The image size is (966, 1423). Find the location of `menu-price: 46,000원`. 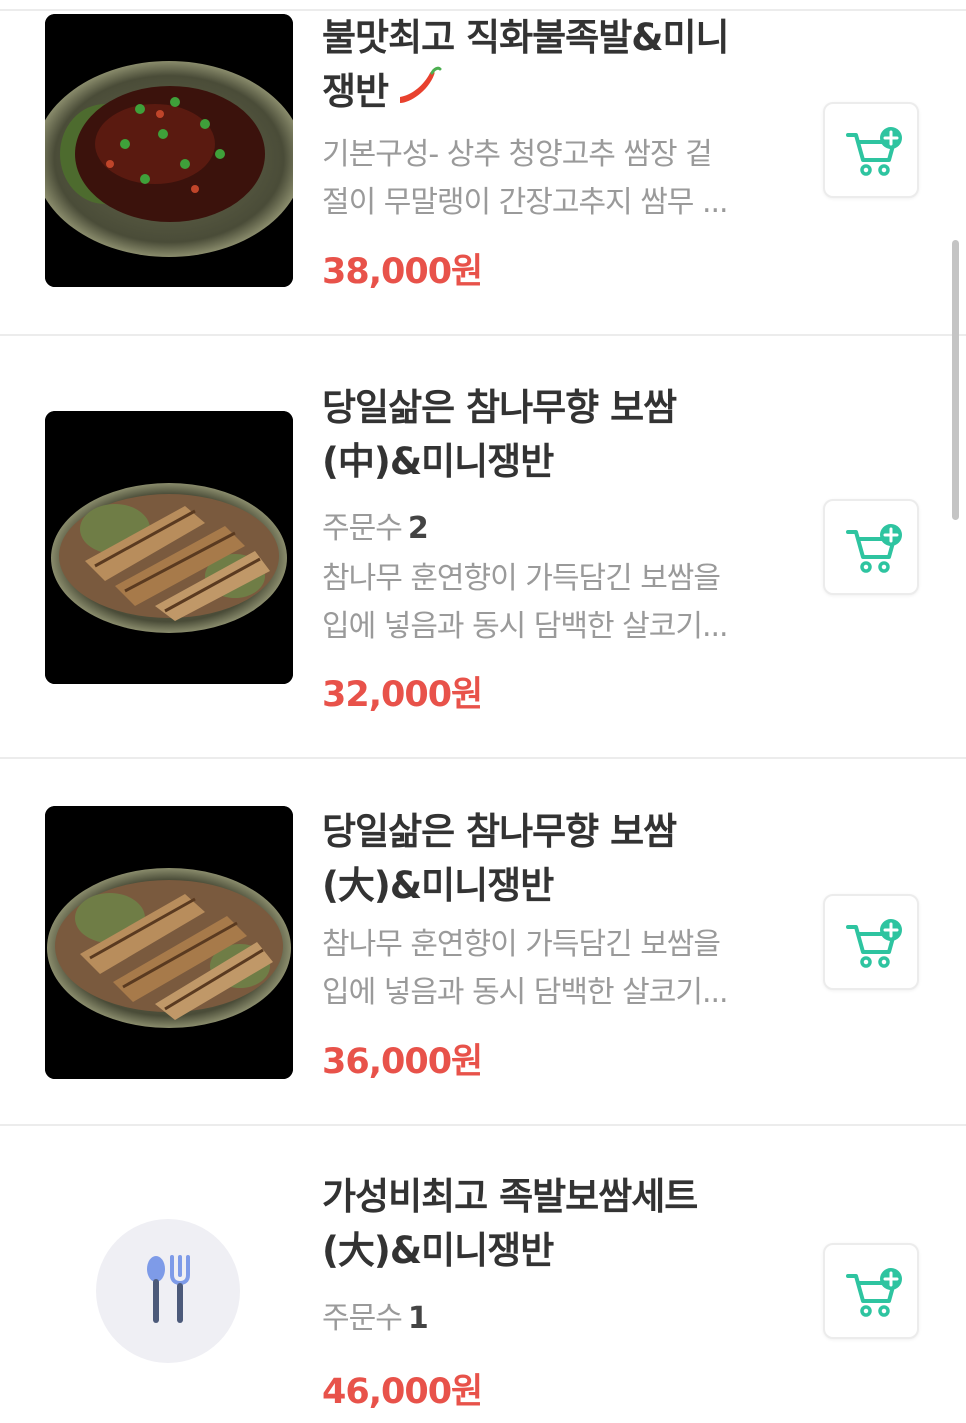

menu-price: 46,000원 is located at coordinates (402, 1392).